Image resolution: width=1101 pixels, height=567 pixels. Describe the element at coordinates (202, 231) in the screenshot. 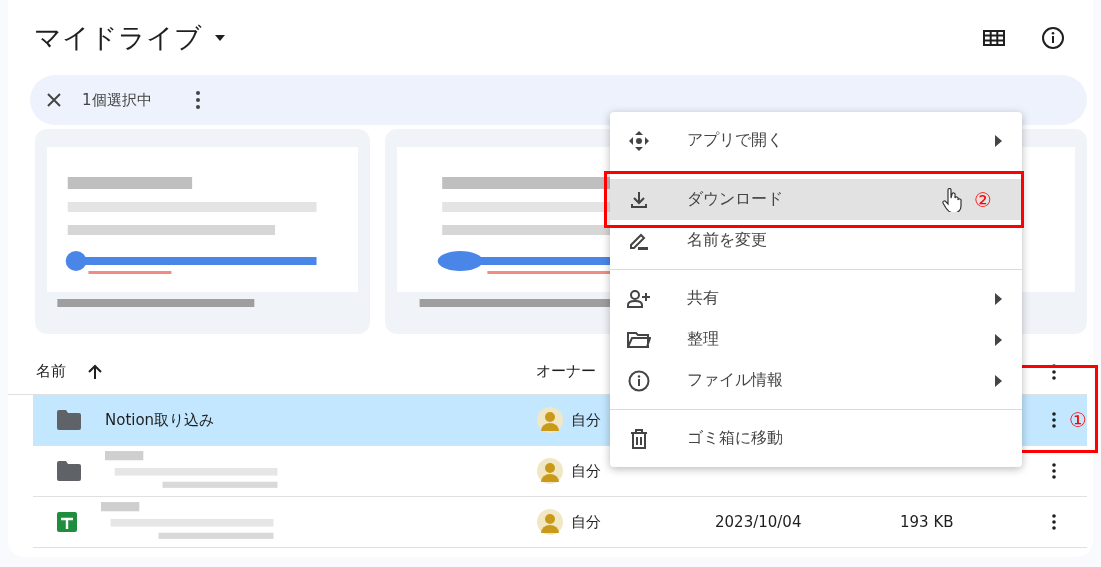

I see `file-card` at that location.